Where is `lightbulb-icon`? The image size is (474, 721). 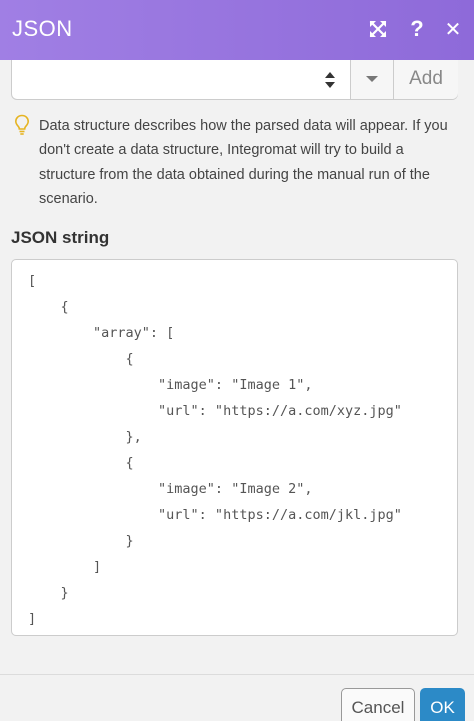
lightbulb-icon is located at coordinates (22, 124).